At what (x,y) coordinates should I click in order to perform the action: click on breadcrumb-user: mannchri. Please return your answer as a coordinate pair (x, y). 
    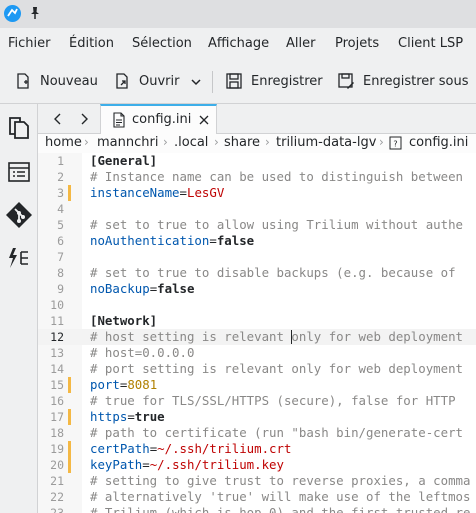
    Looking at the image, I should click on (127, 142).